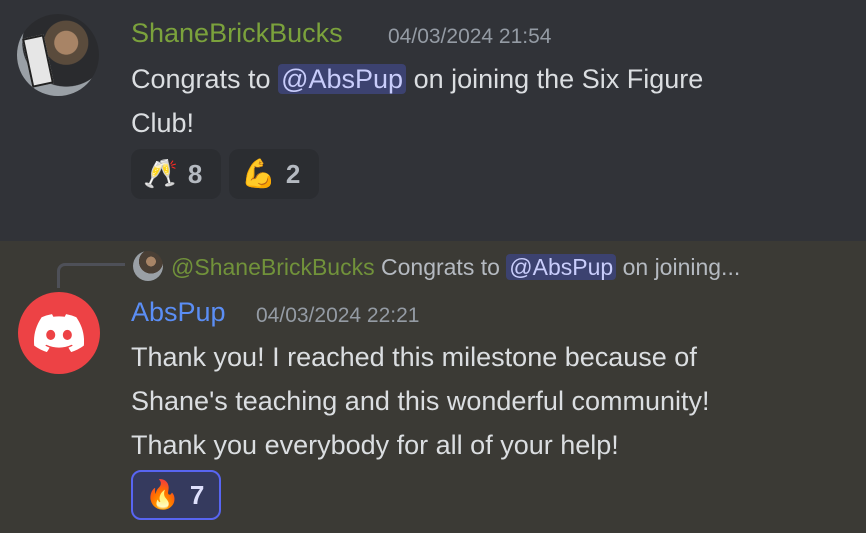 Image resolution: width=866 pixels, height=533 pixels. What do you see at coordinates (197, 494) in the screenshot?
I see `reaction-count: 7` at bounding box center [197, 494].